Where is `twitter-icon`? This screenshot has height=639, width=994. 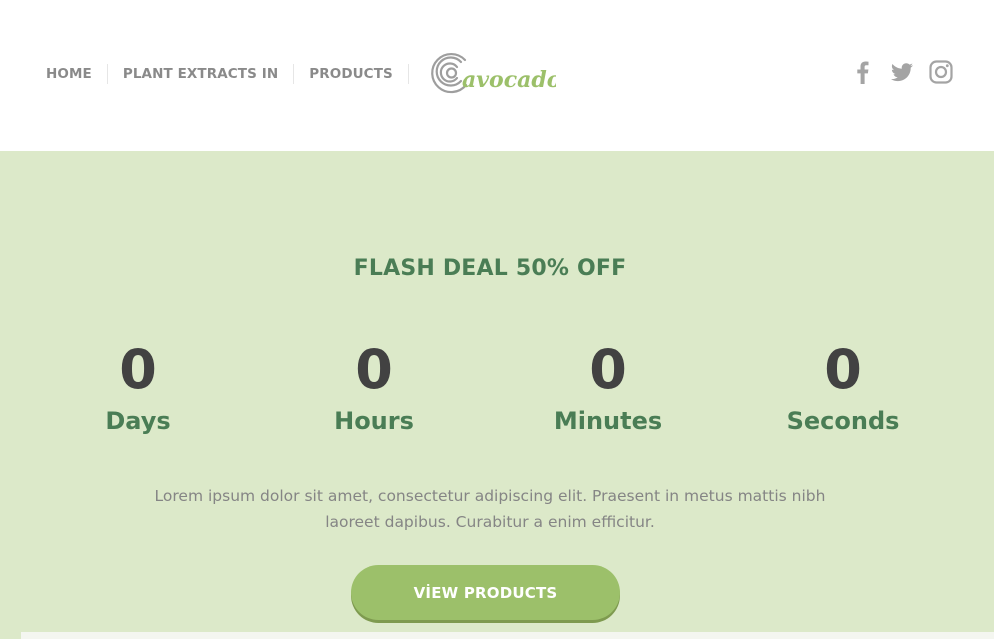
twitter-icon is located at coordinates (902, 72).